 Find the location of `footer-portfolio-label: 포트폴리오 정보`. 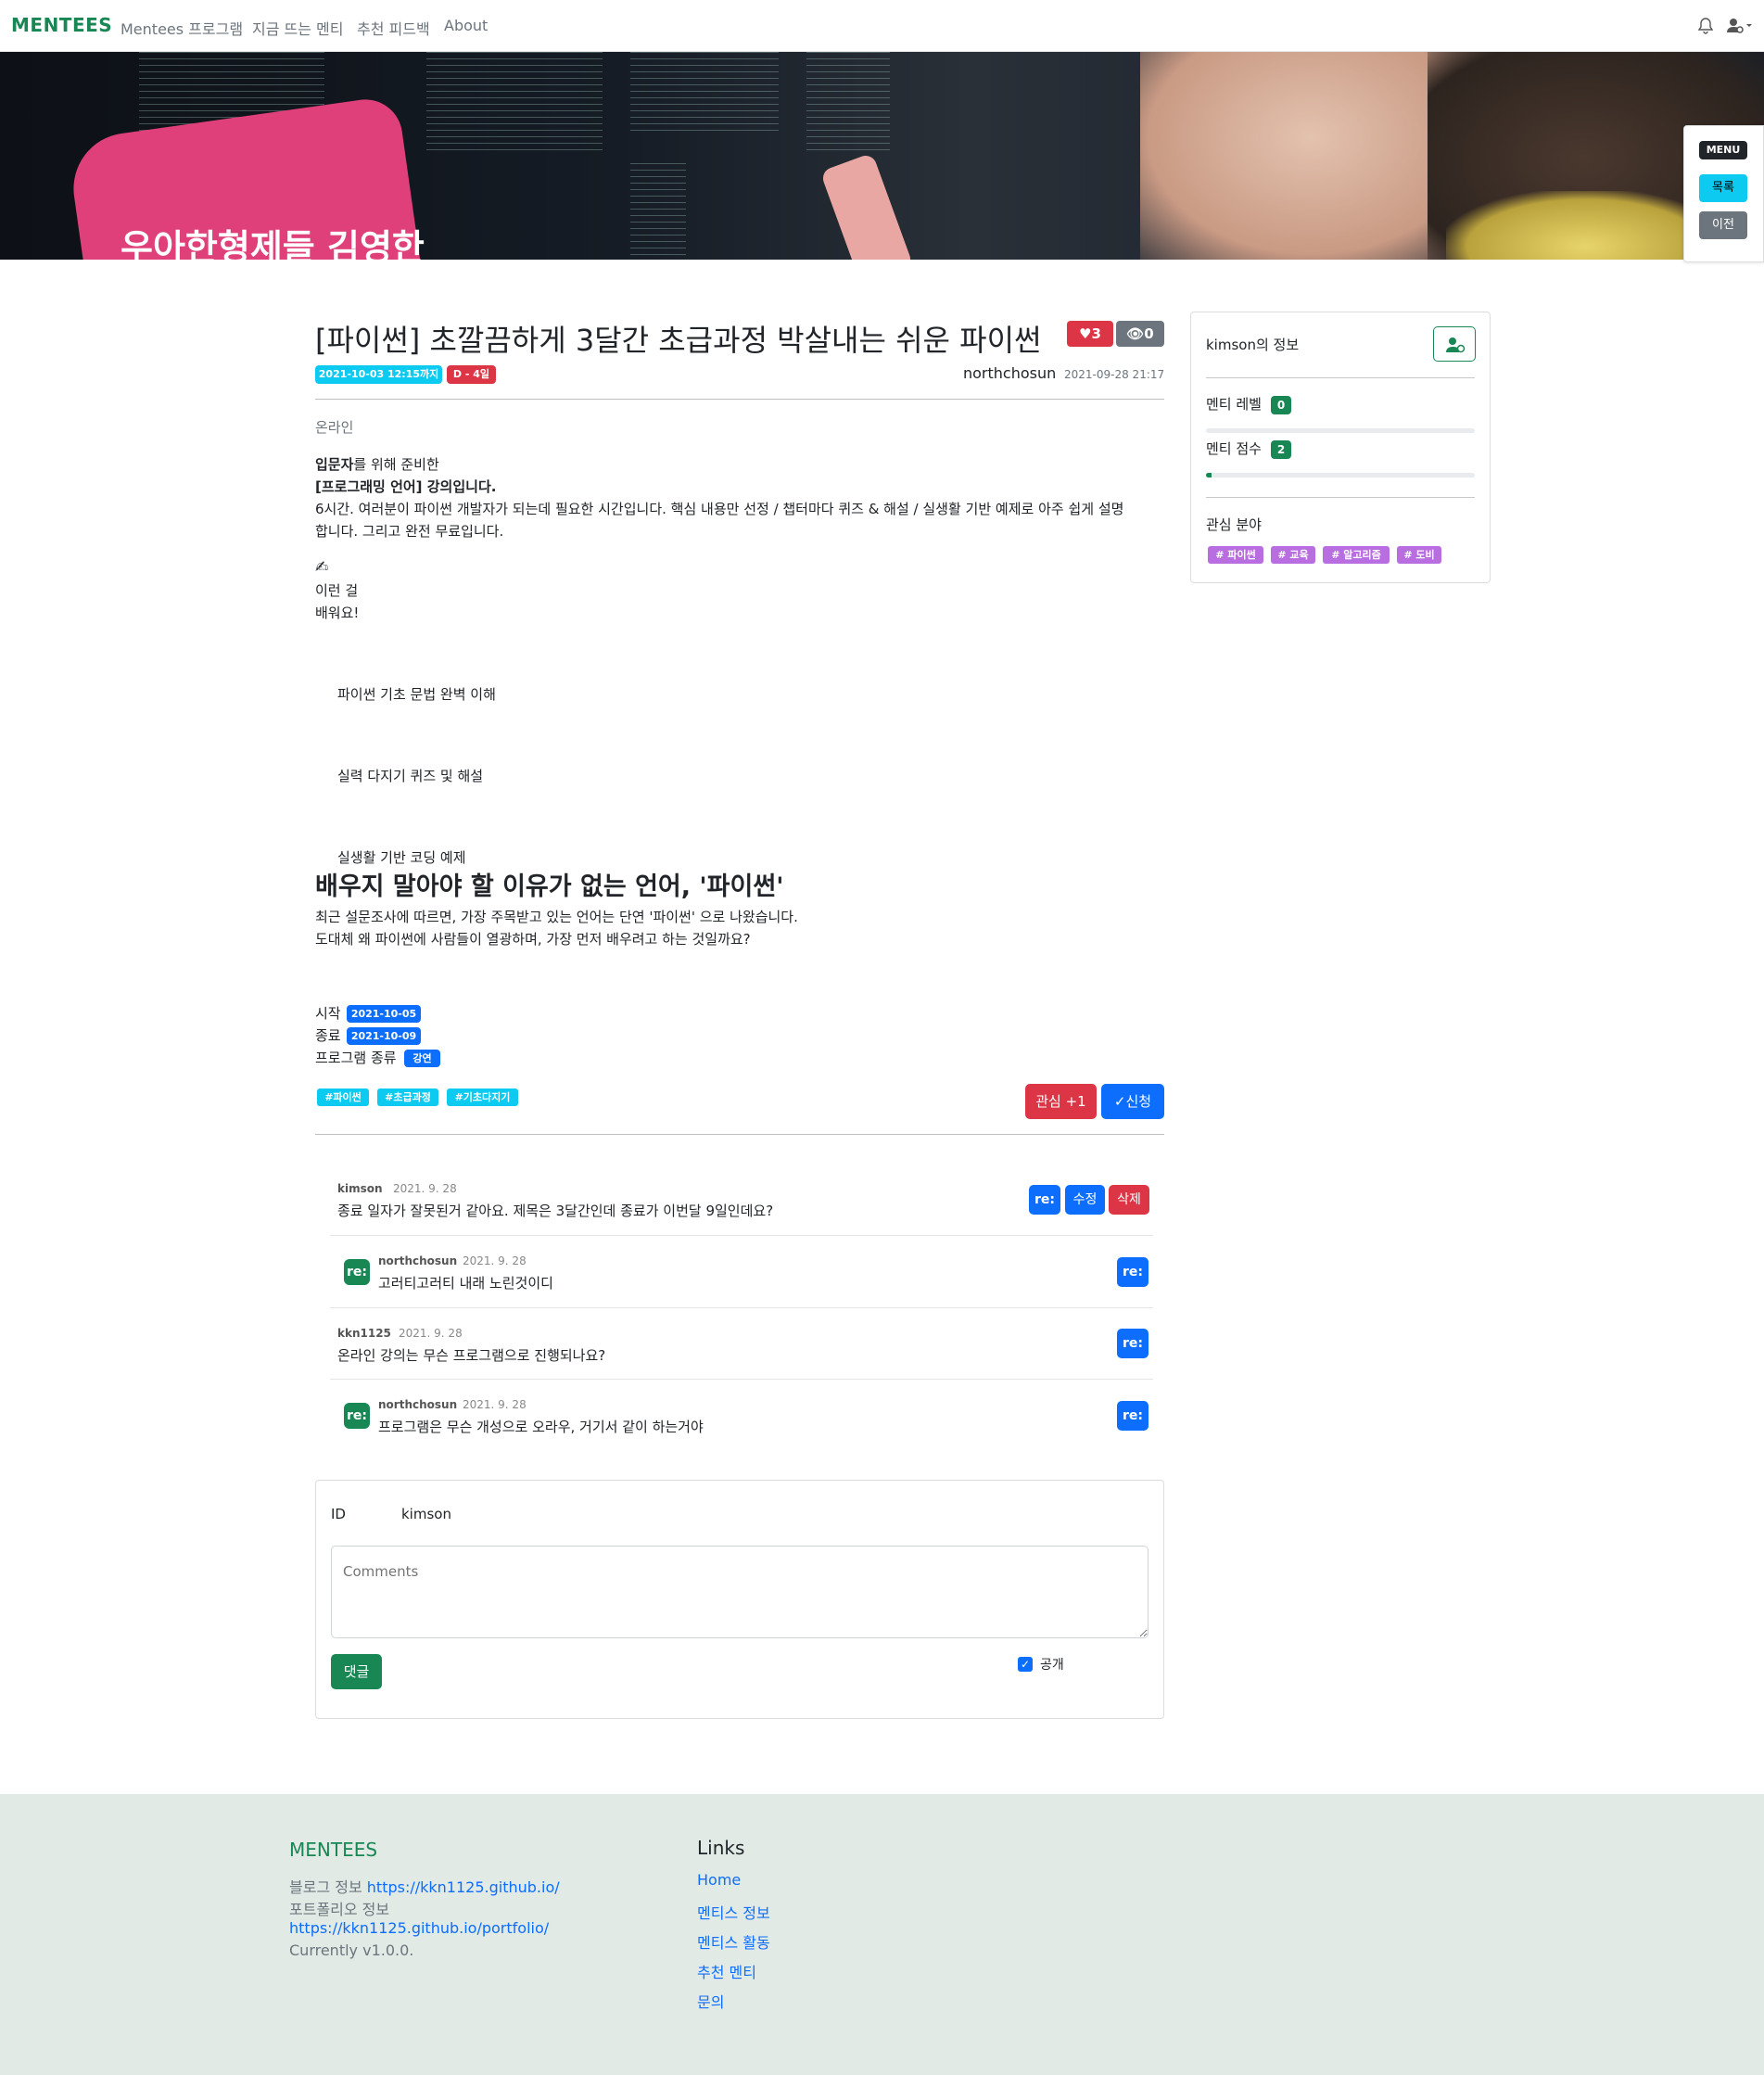

footer-portfolio-label: 포트폴리오 정보 is located at coordinates (339, 1909).